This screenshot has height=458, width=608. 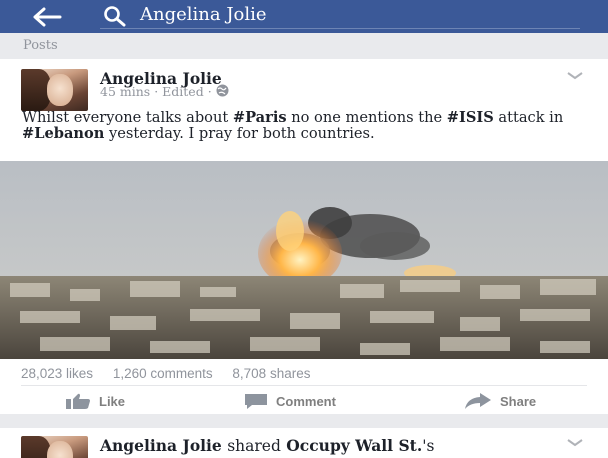 What do you see at coordinates (115, 16) in the screenshot?
I see `search-icon` at bounding box center [115, 16].